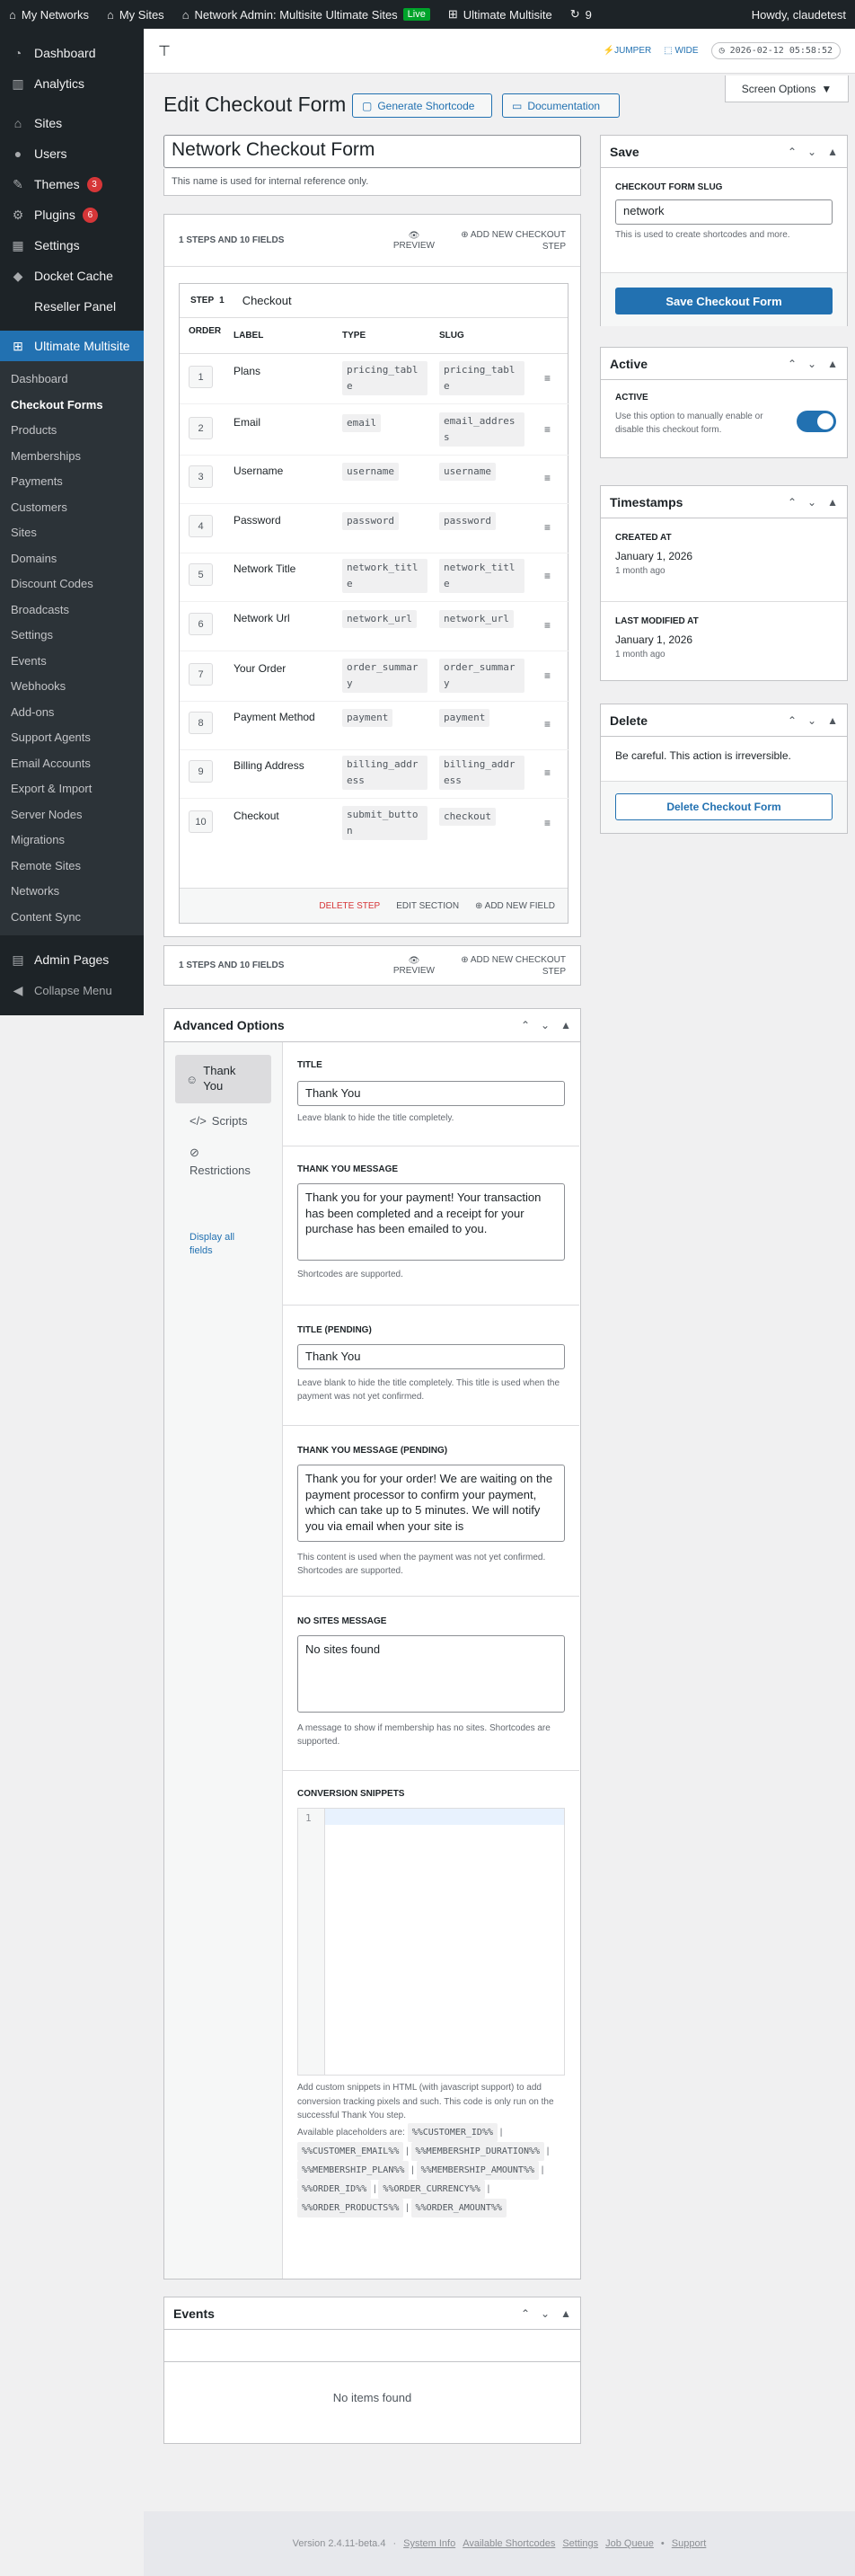  I want to click on order-input: 10, so click(201, 821).